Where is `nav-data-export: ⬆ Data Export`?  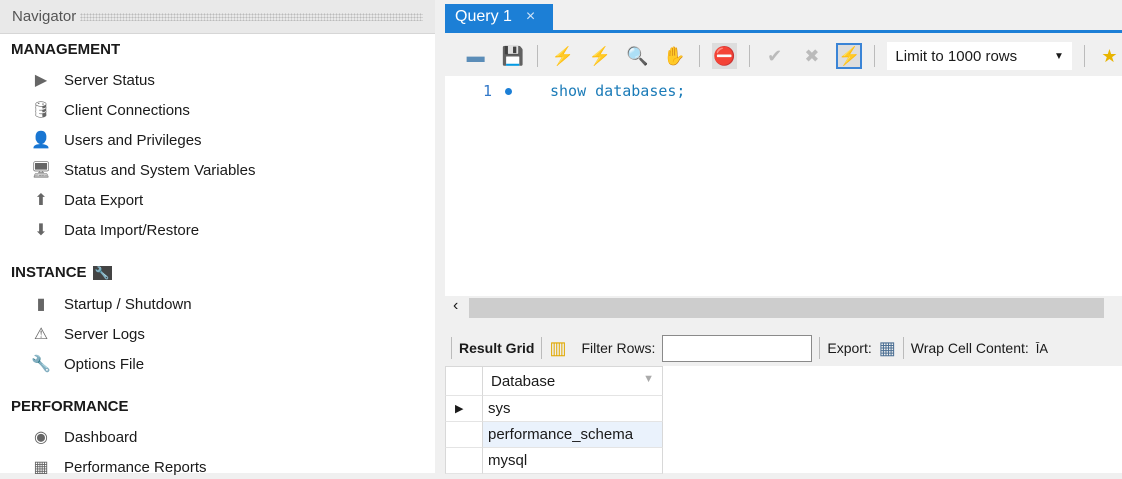 nav-data-export: ⬆ Data Export is located at coordinates (86, 200).